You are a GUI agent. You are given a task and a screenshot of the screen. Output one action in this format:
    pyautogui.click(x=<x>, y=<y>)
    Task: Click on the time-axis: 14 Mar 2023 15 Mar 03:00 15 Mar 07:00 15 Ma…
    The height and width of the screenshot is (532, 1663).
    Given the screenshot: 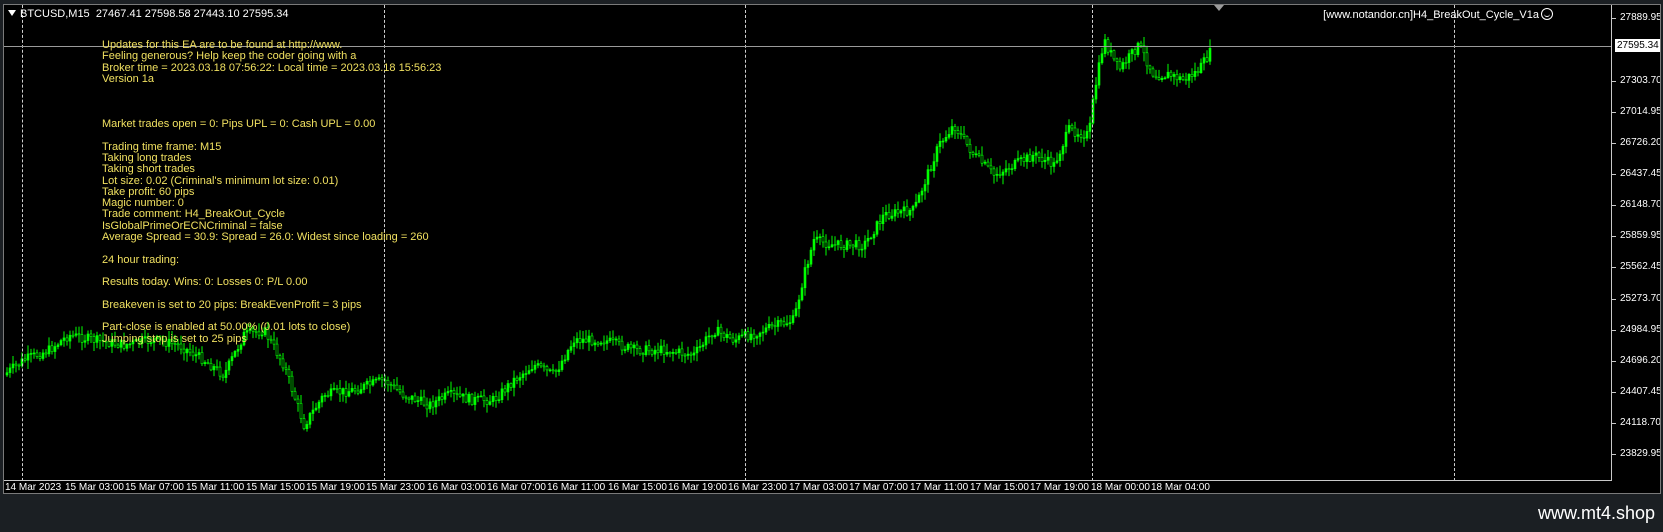 What is the action you would take?
    pyautogui.click(x=808, y=487)
    